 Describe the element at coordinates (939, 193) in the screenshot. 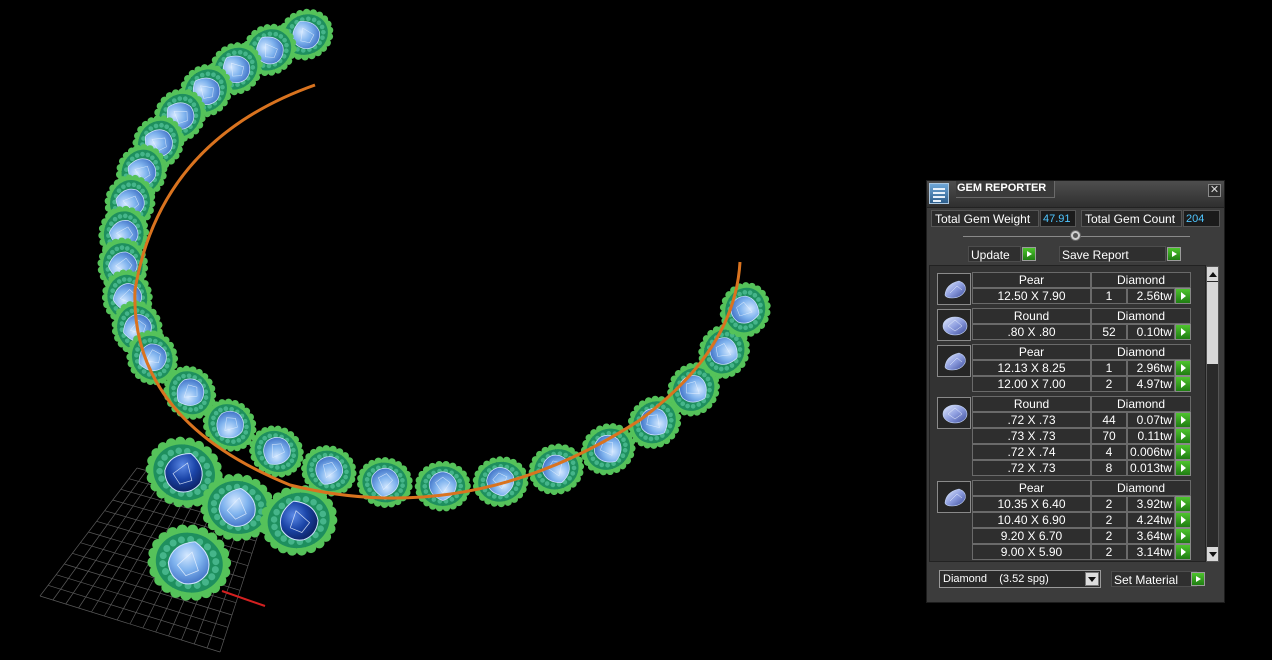

I see `gem-reporter-app-icon` at that location.